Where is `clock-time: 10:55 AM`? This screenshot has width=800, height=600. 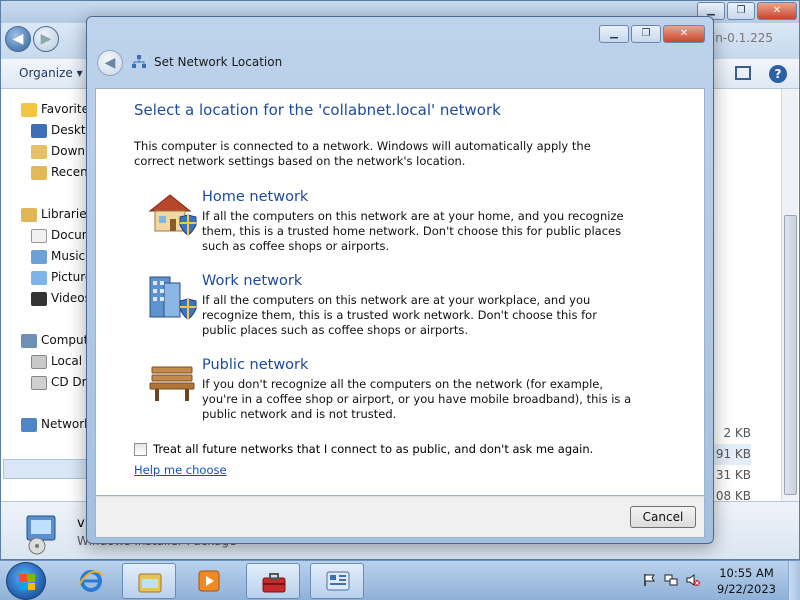
clock-time: 10:55 AM is located at coordinates (746, 573).